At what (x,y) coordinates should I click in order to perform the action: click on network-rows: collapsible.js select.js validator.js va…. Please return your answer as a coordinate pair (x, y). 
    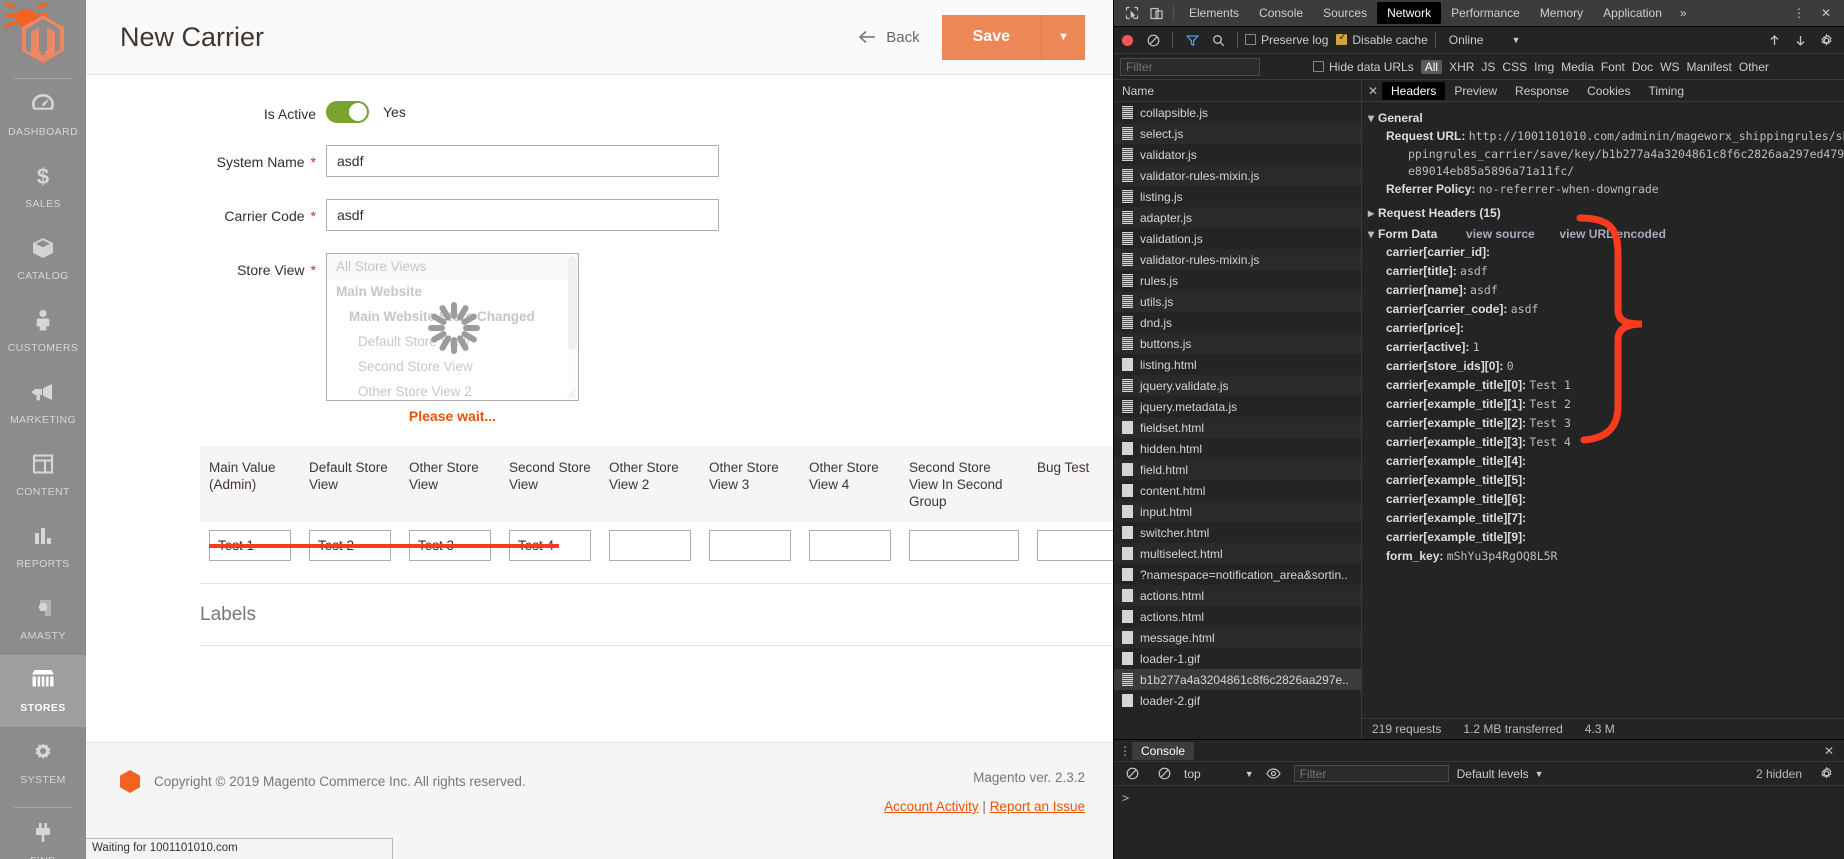
    Looking at the image, I should click on (1237, 420).